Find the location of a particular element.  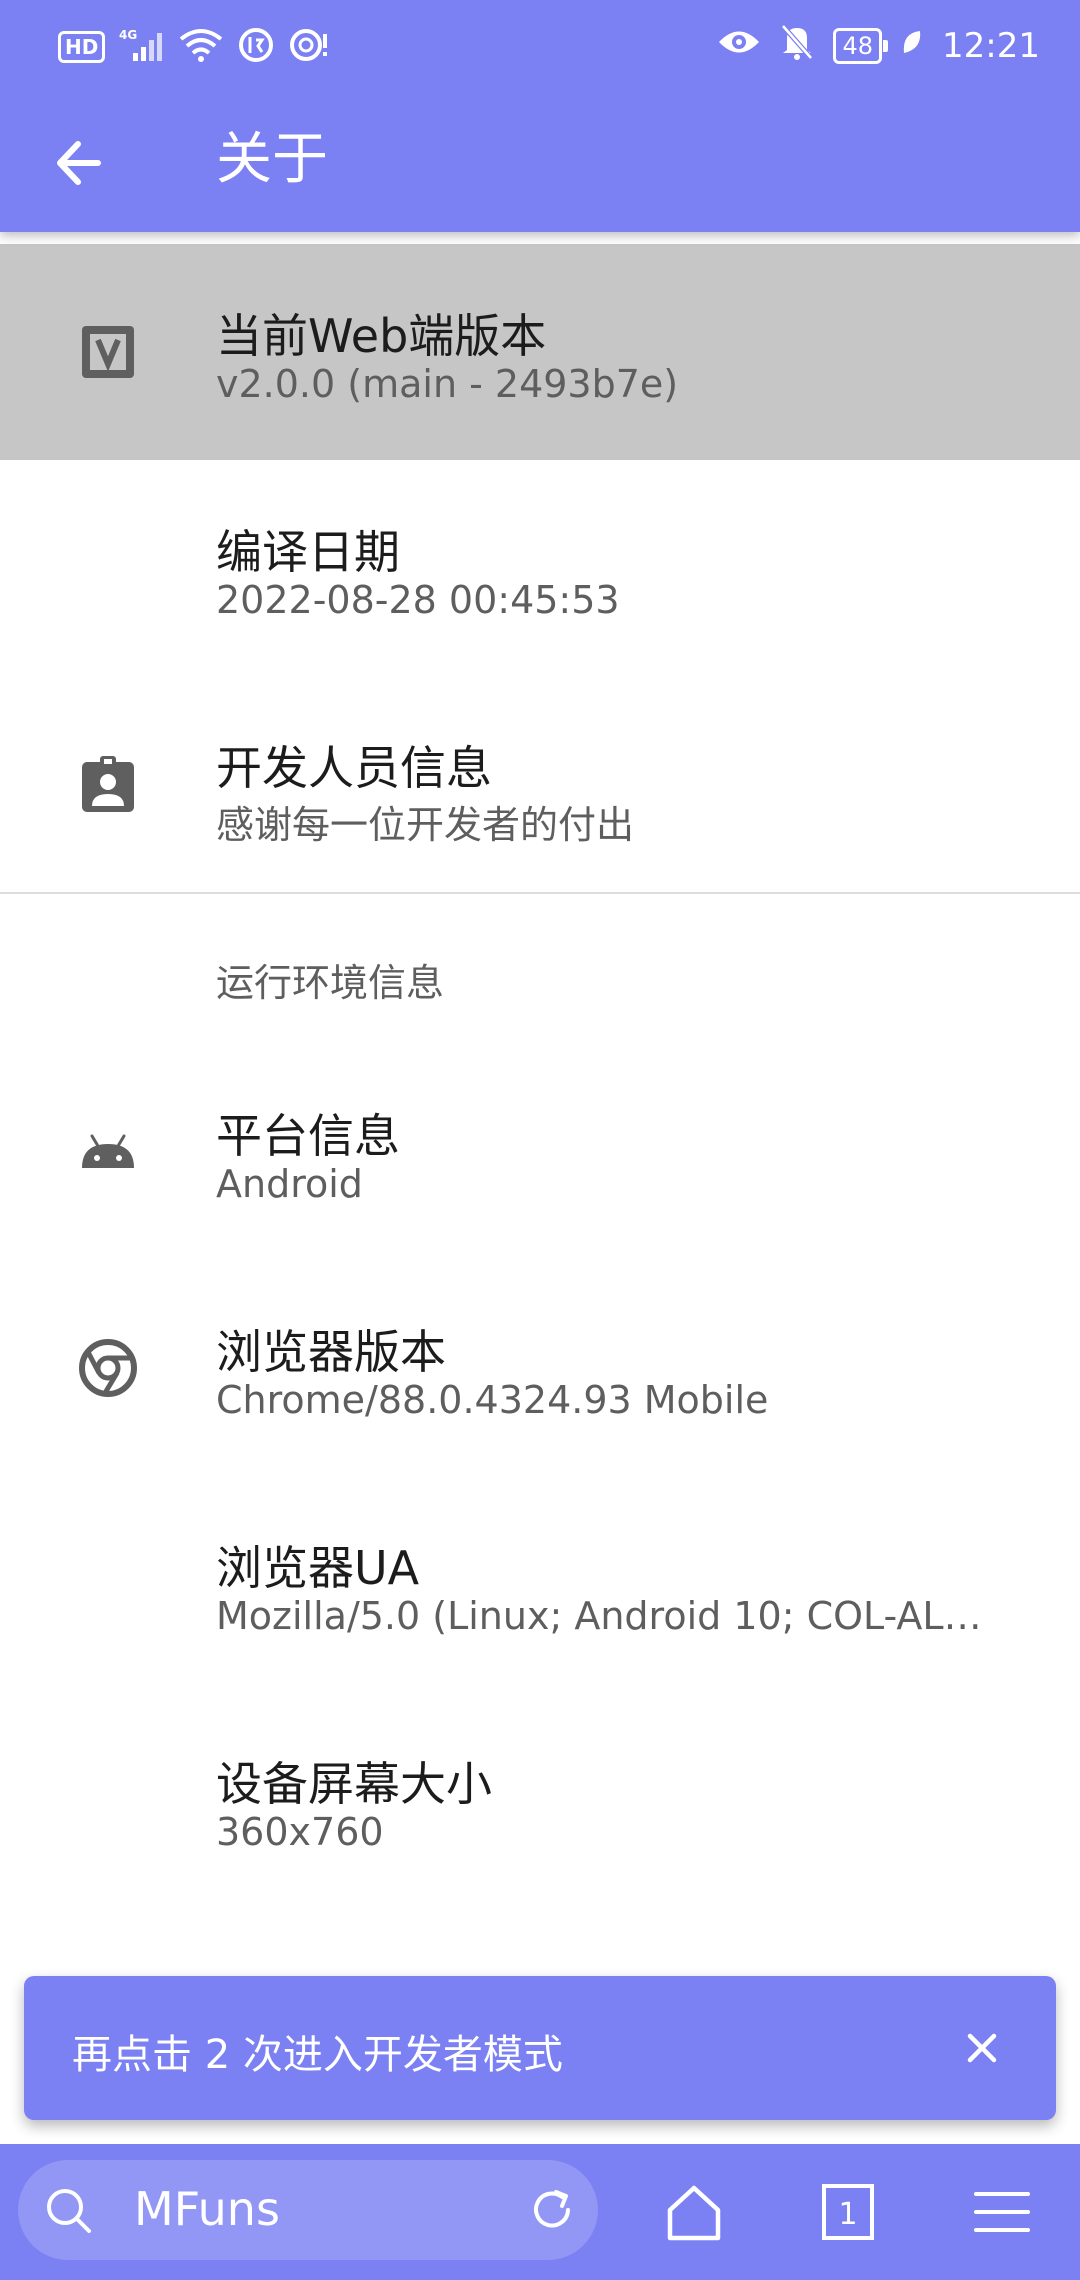

close-icon is located at coordinates (982, 2048).